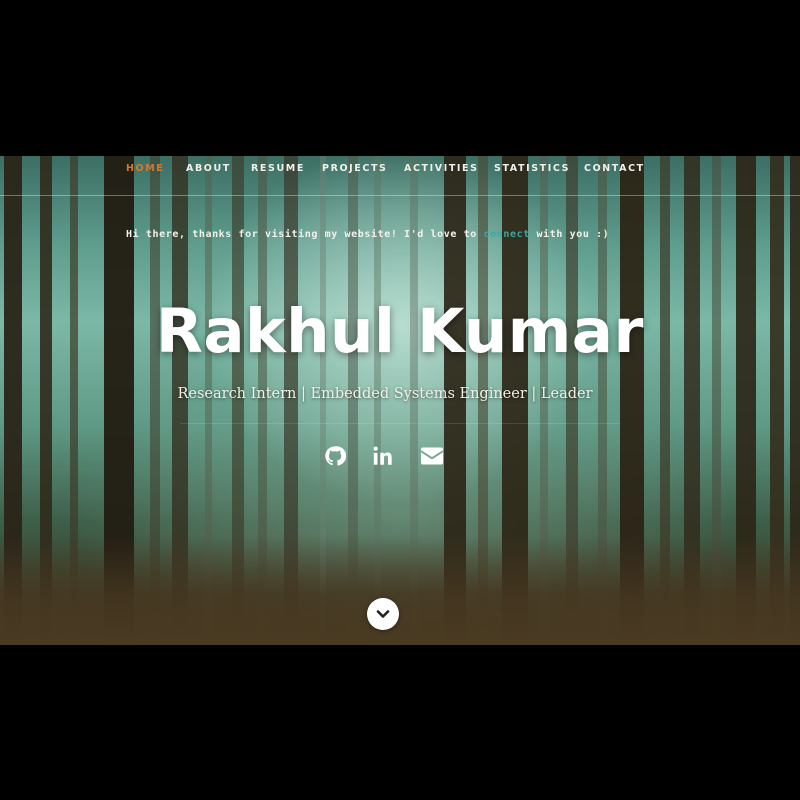  Describe the element at coordinates (569, 234) in the screenshot. I see `greeting-after: with you :)` at that location.